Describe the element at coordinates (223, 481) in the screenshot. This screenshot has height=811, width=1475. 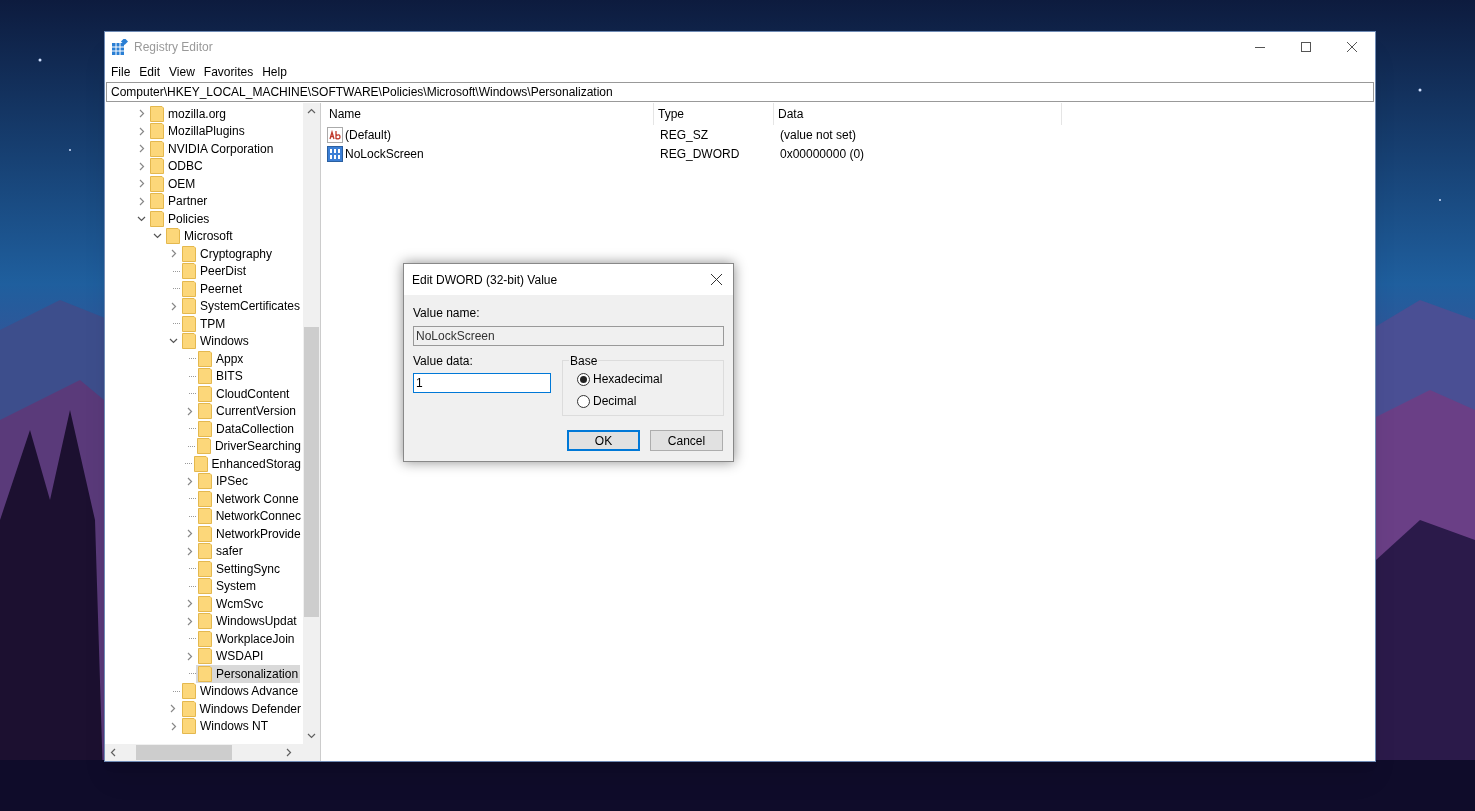
I see `tree-item: IPSec` at that location.